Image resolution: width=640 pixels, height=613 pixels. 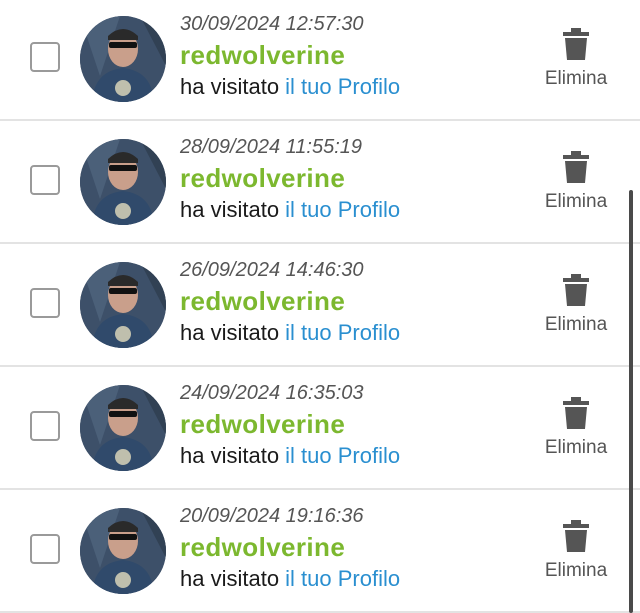 I want to click on timestamp: 20/09/2024 19:16:36, so click(x=272, y=516).